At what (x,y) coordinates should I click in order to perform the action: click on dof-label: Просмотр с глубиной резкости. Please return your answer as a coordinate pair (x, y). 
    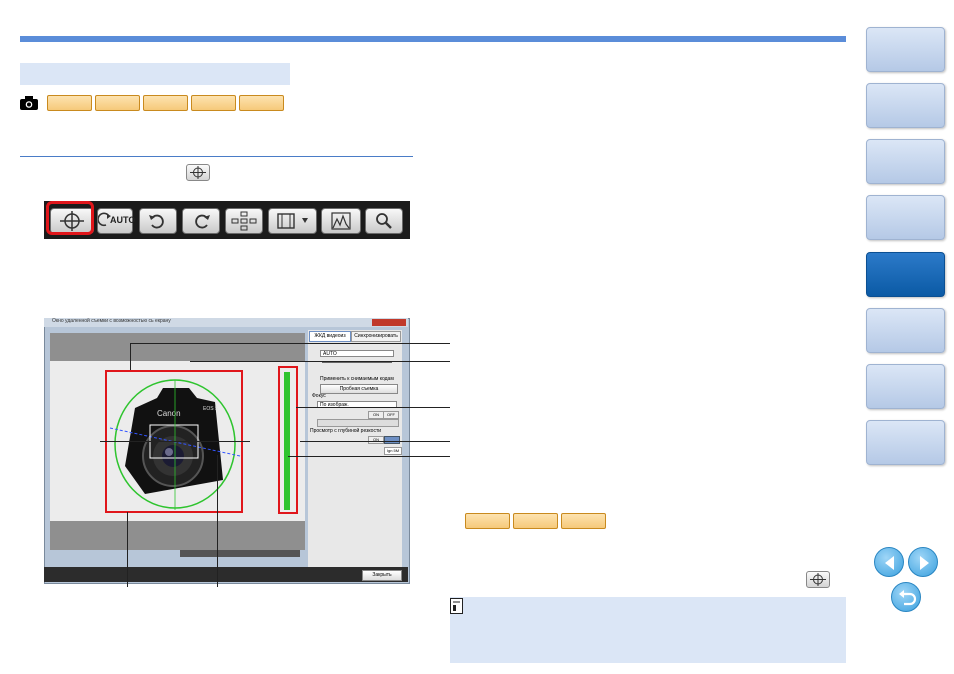
    Looking at the image, I should click on (346, 431).